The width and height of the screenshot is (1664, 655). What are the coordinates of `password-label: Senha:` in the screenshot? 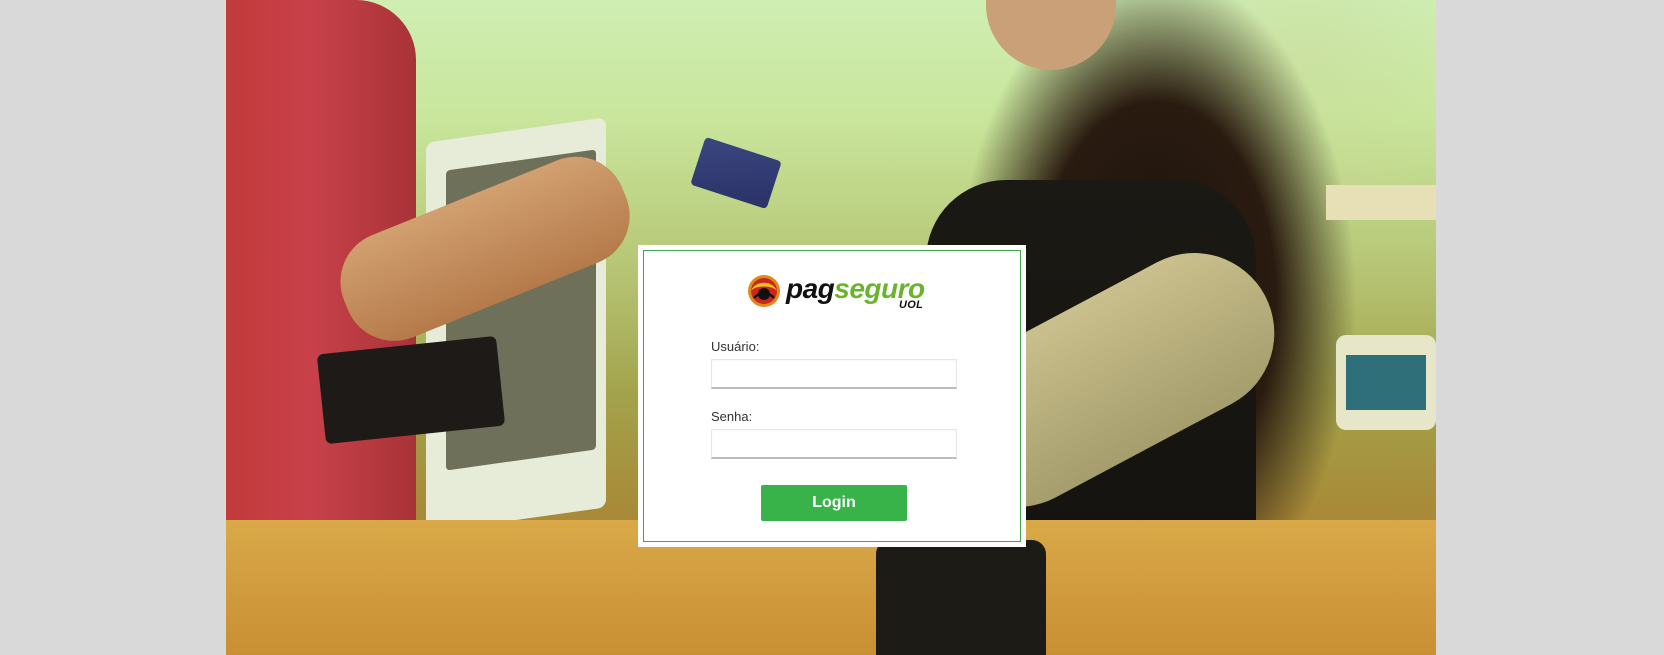 It's located at (732, 416).